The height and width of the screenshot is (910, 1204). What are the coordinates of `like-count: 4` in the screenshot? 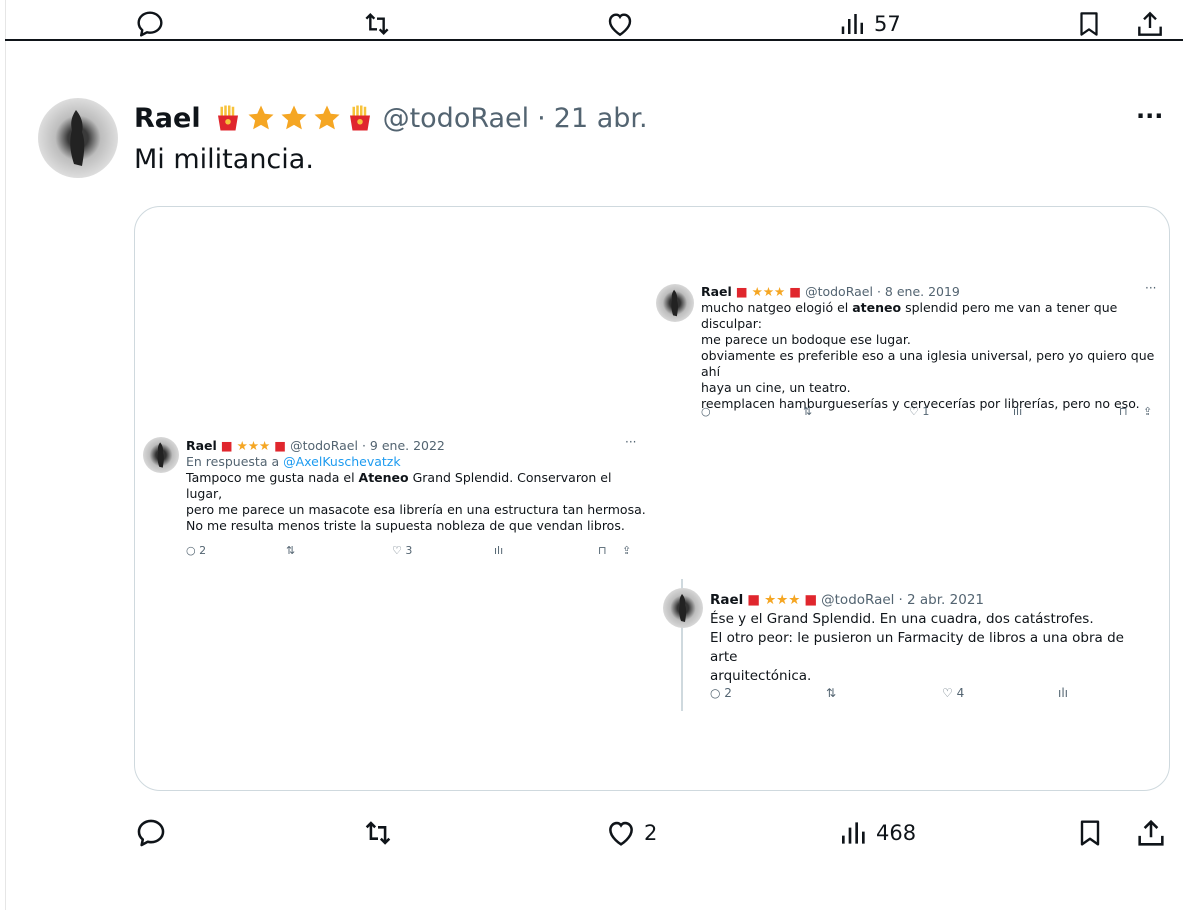 It's located at (960, 693).